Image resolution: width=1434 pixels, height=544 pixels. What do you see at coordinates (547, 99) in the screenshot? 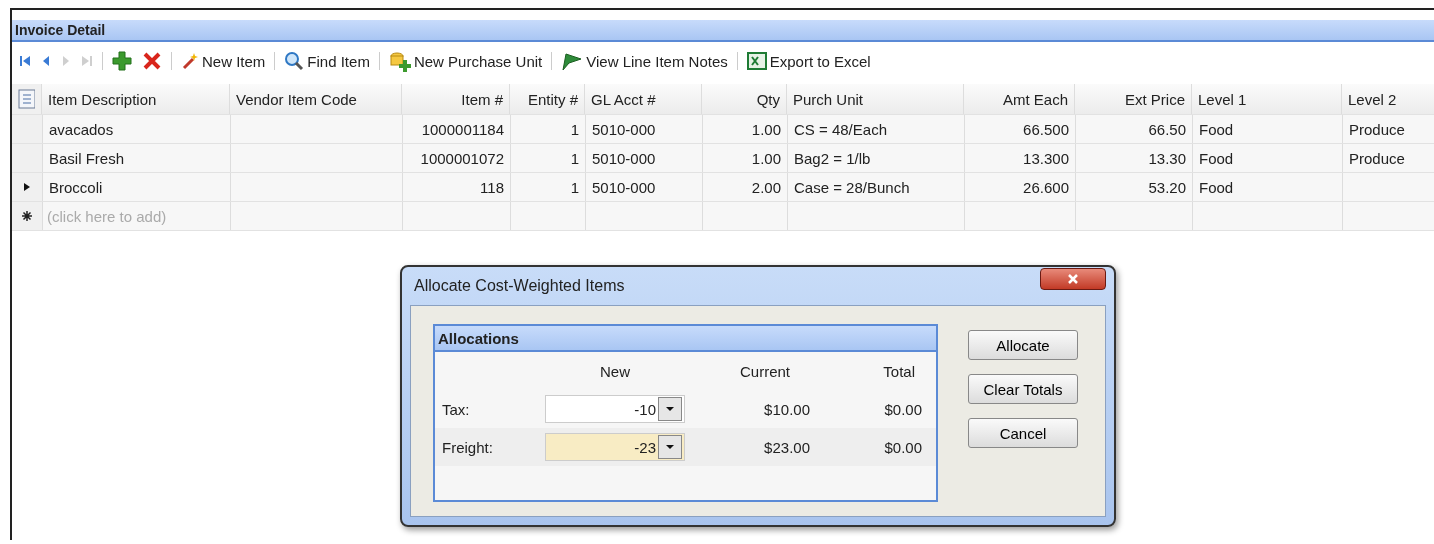
I see `column-header: Entity #` at bounding box center [547, 99].